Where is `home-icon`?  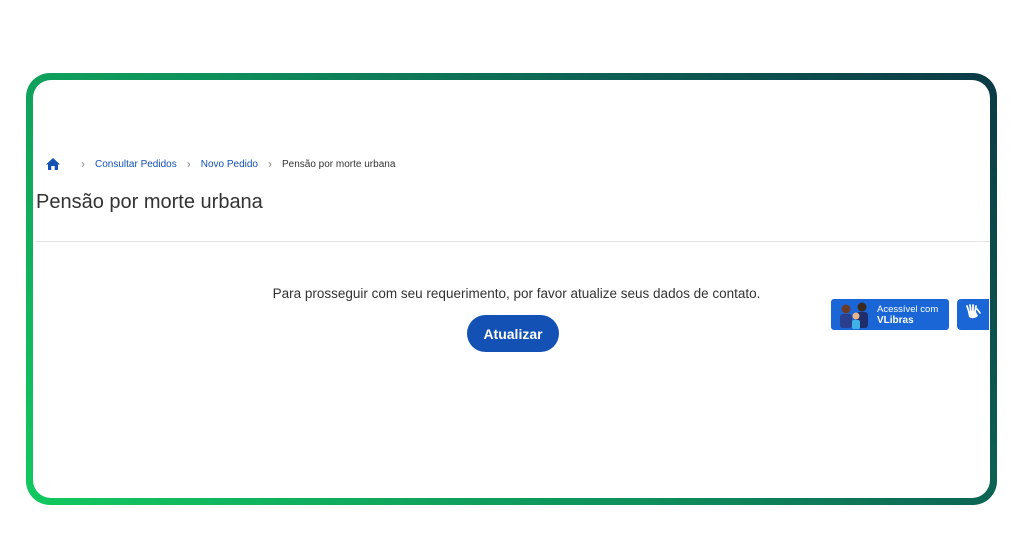 home-icon is located at coordinates (53, 164).